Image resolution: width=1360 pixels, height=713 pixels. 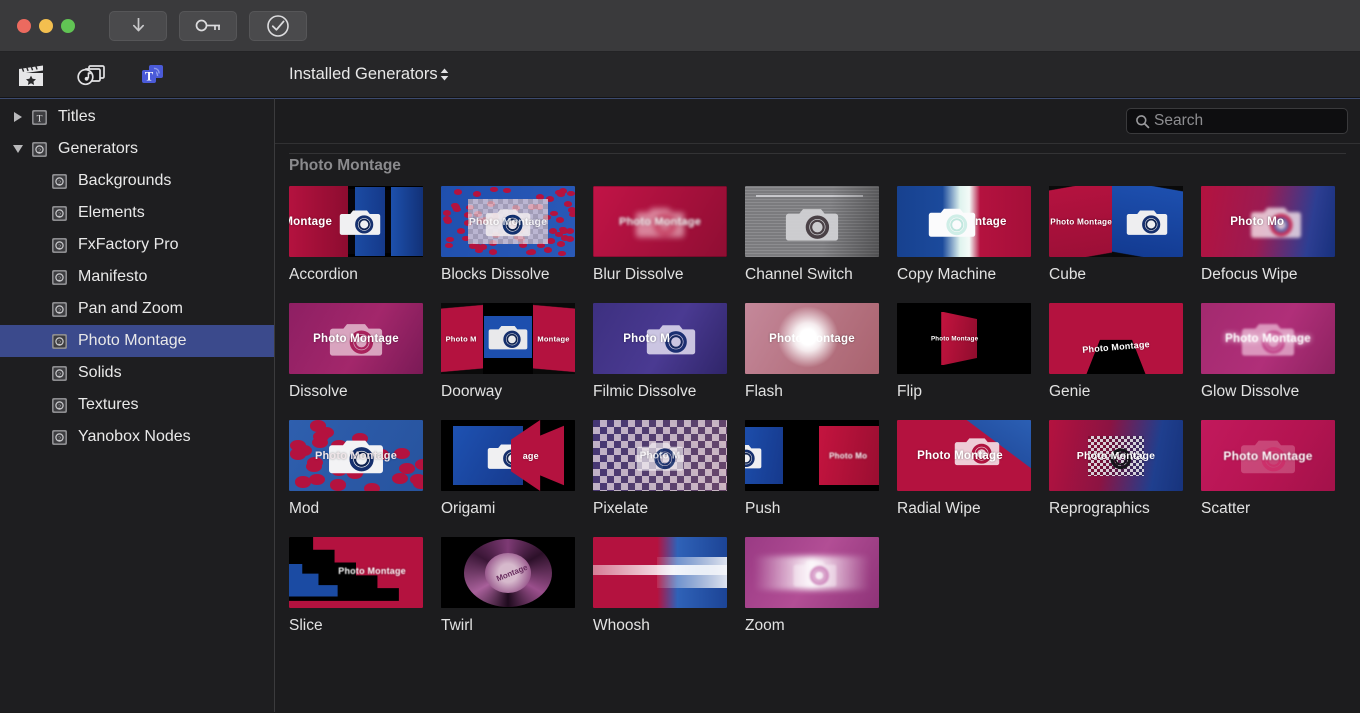 I want to click on generator-item: Photo M Pixelate, so click(x=669, y=469).